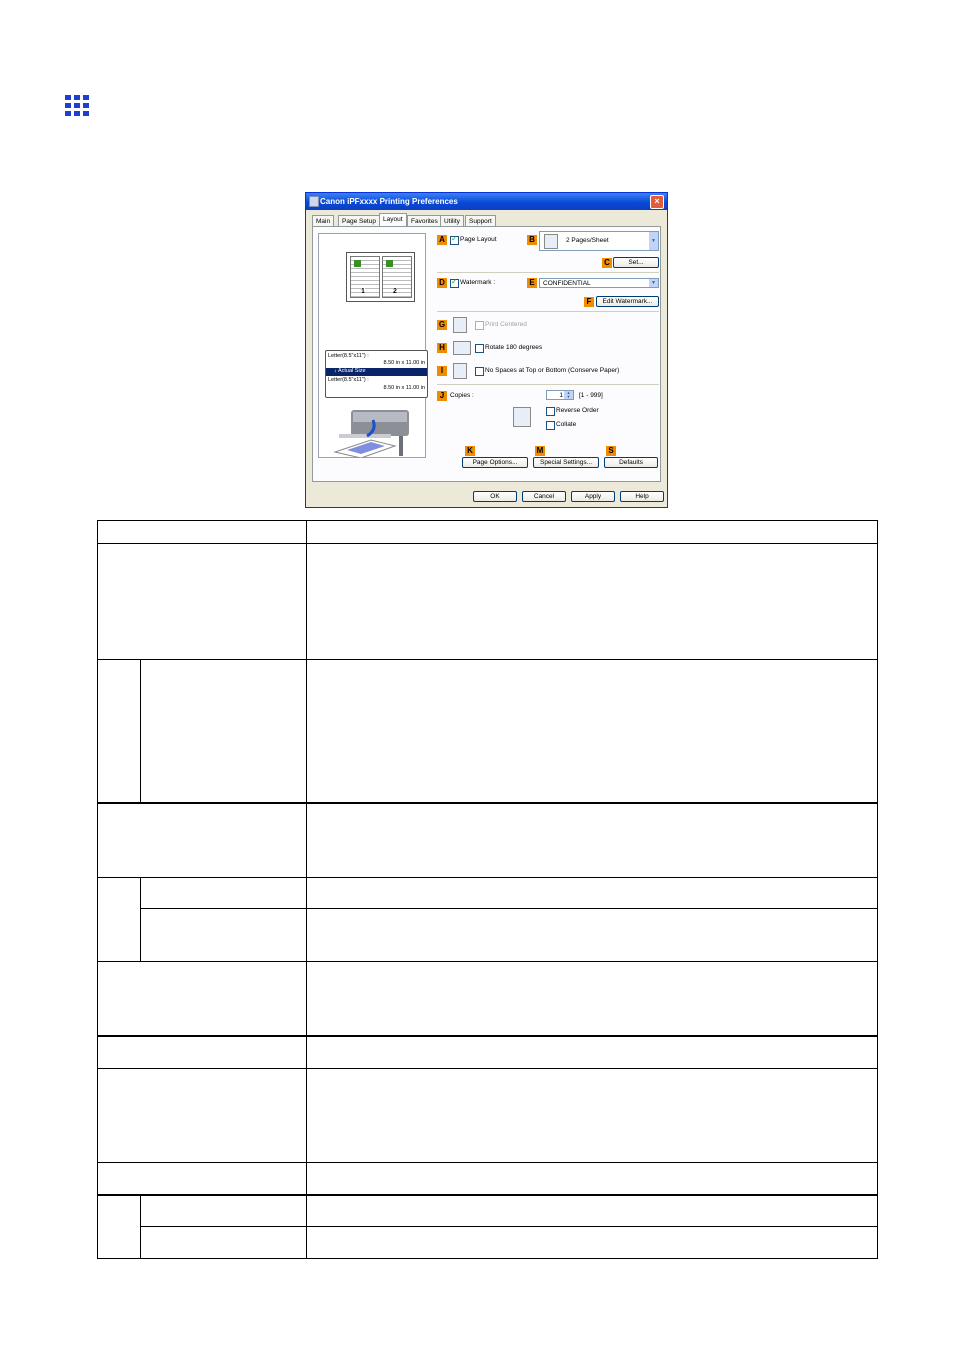 This screenshot has width=954, height=1350. What do you see at coordinates (365, 277) in the screenshot?
I see `preview-page-1: 1` at bounding box center [365, 277].